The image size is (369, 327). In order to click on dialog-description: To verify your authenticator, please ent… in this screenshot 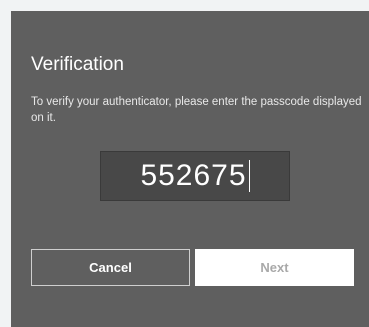, I will do `click(196, 110)`.